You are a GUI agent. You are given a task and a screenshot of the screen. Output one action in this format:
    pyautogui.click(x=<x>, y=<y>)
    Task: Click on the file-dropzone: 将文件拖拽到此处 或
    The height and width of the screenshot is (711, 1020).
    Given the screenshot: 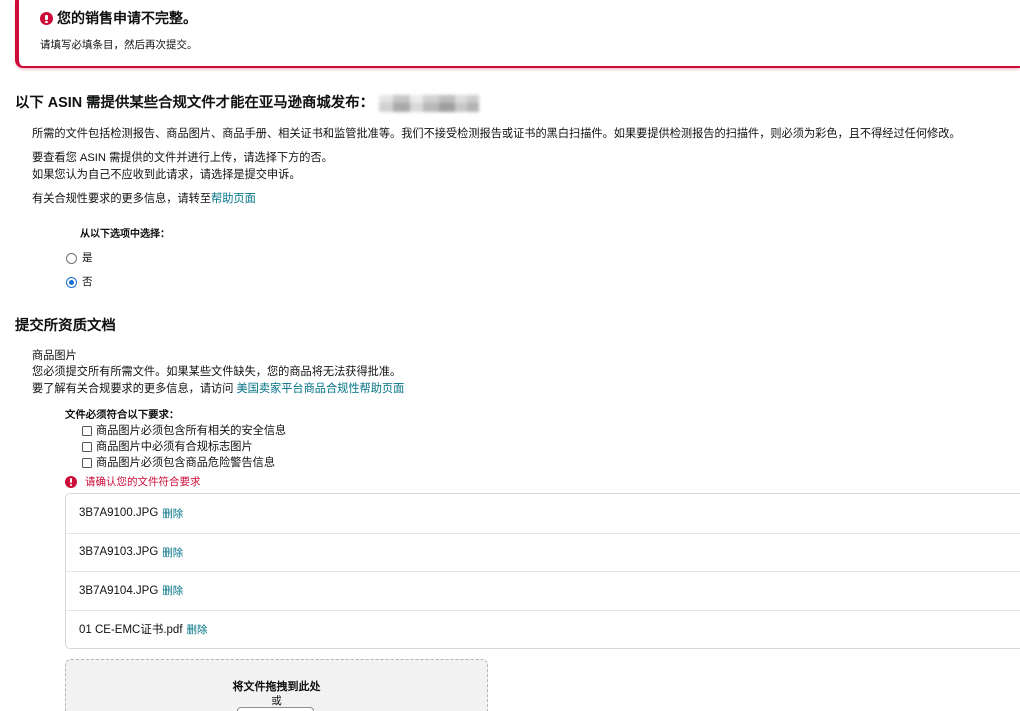 What is the action you would take?
    pyautogui.click(x=276, y=685)
    